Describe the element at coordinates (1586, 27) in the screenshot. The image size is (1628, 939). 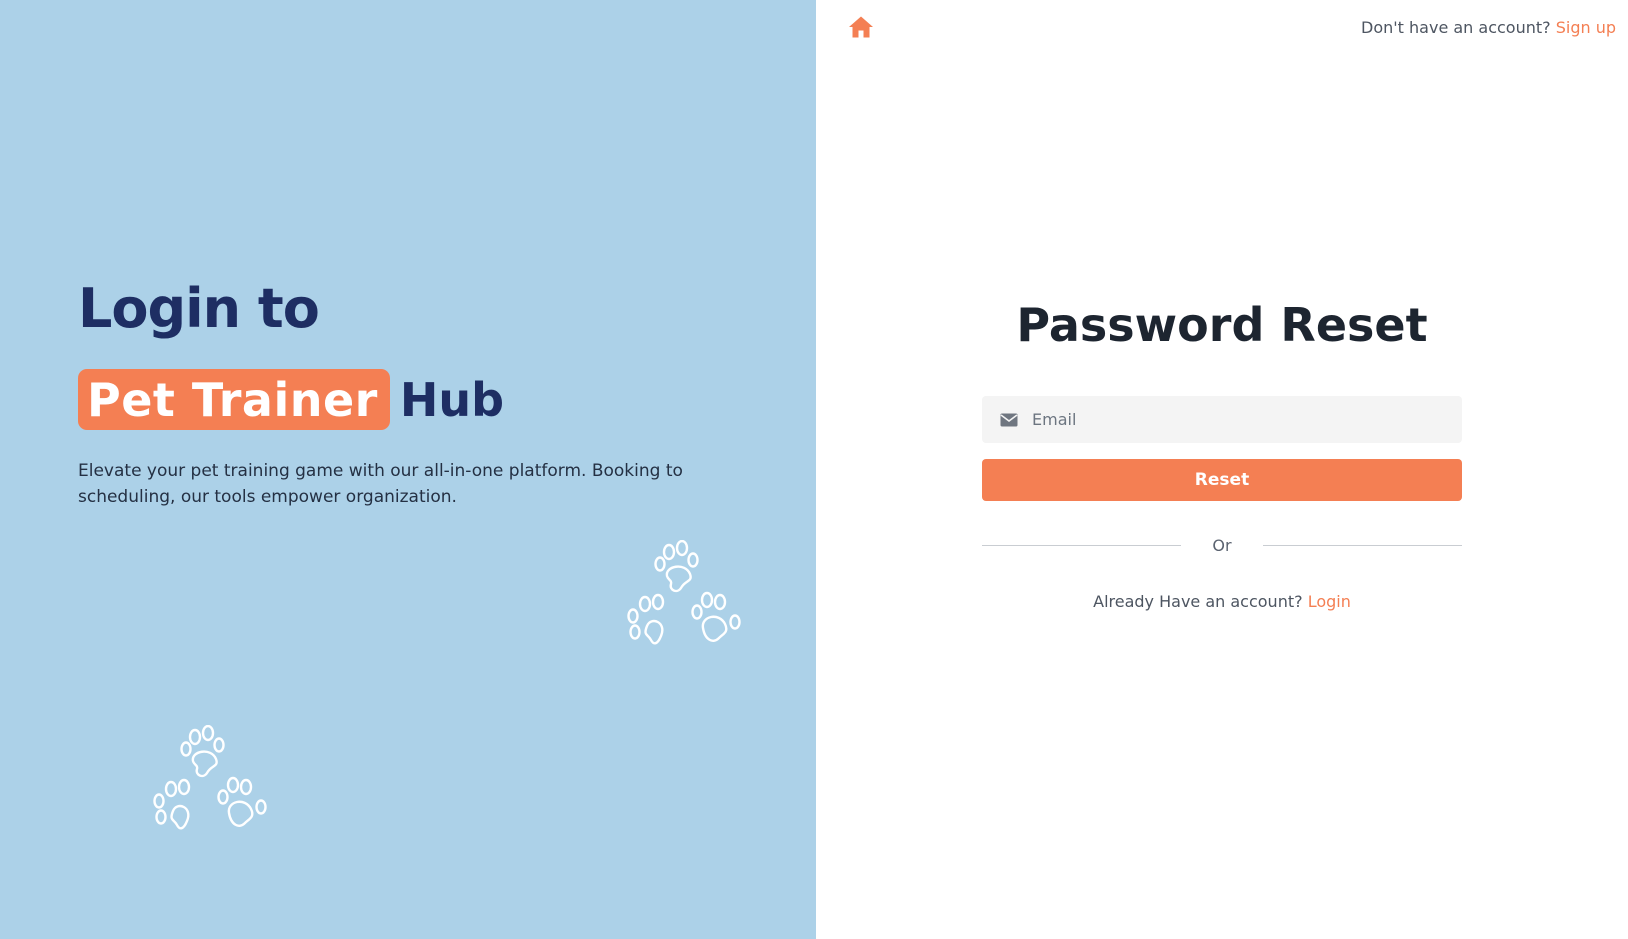
I see `signup-link: Sign up` at that location.